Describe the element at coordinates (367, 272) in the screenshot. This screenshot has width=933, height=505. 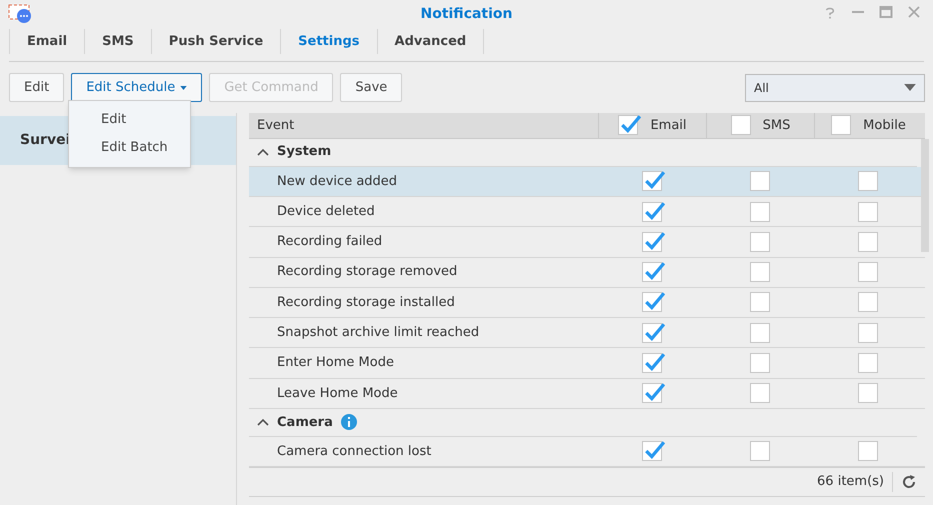
I see `event-label: Recording storage removed` at that location.